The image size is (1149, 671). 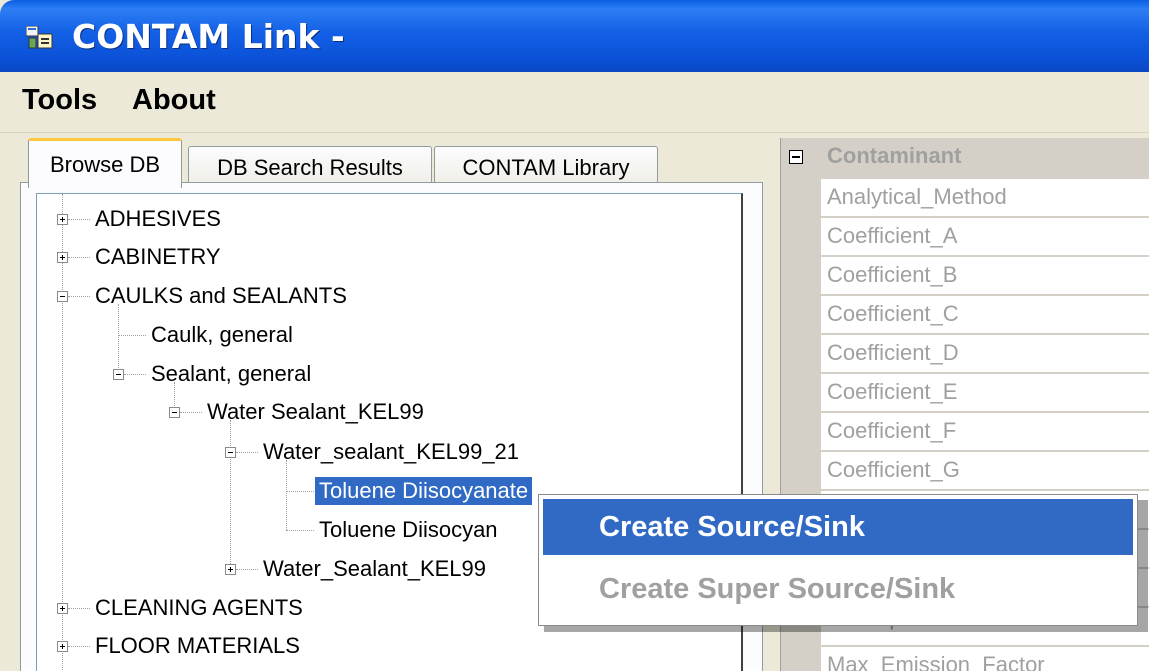 I want to click on property-row: Max_Emission_Factor, so click(x=985, y=659).